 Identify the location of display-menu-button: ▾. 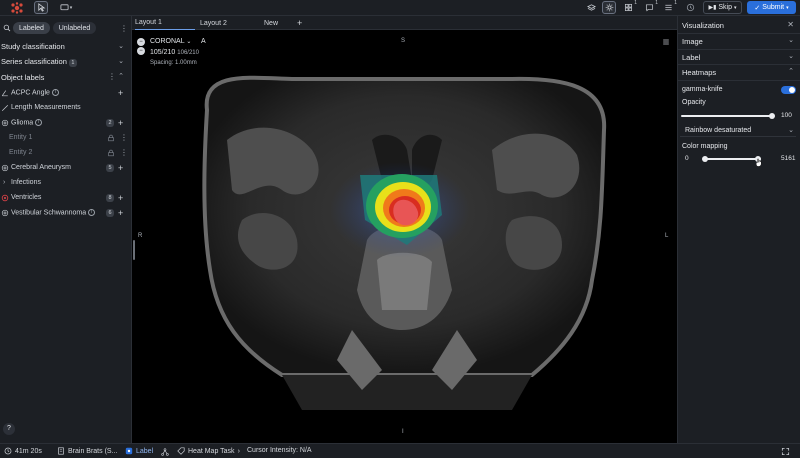
(66, 7).